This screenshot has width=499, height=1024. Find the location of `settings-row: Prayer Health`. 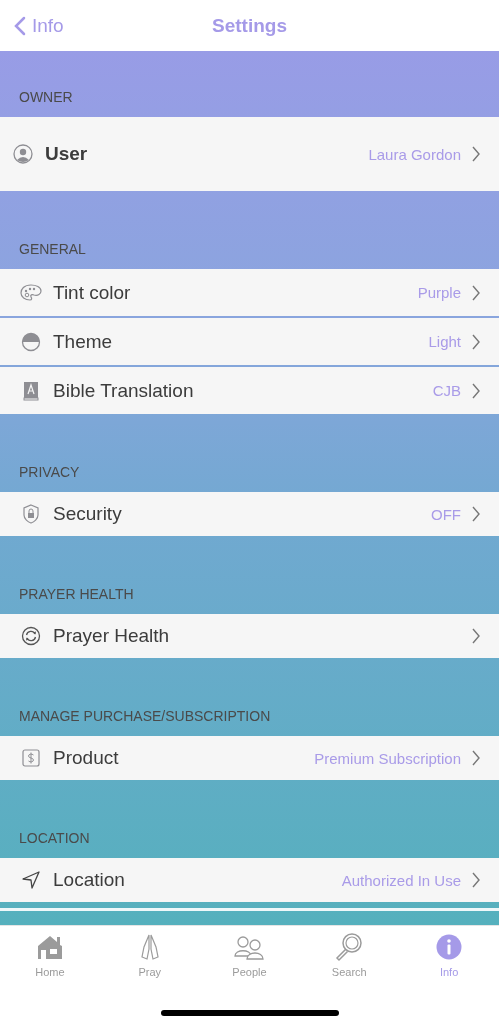

settings-row: Prayer Health is located at coordinates (249, 636).